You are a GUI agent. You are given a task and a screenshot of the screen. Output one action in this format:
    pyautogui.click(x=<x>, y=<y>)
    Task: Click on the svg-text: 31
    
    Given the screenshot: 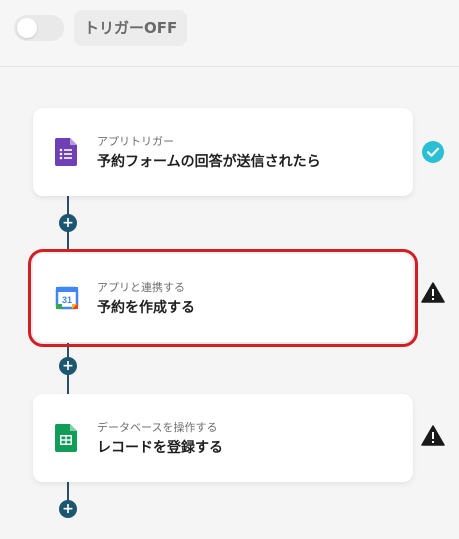 What is the action you would take?
    pyautogui.click(x=67, y=300)
    